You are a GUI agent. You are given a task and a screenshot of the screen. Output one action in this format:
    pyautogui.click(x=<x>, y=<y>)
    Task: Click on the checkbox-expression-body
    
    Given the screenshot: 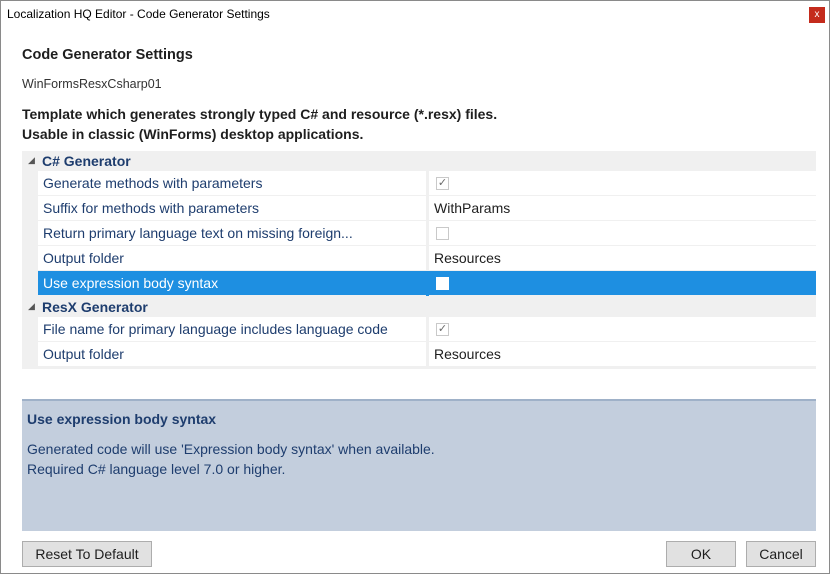 What is the action you would take?
    pyautogui.click(x=442, y=283)
    